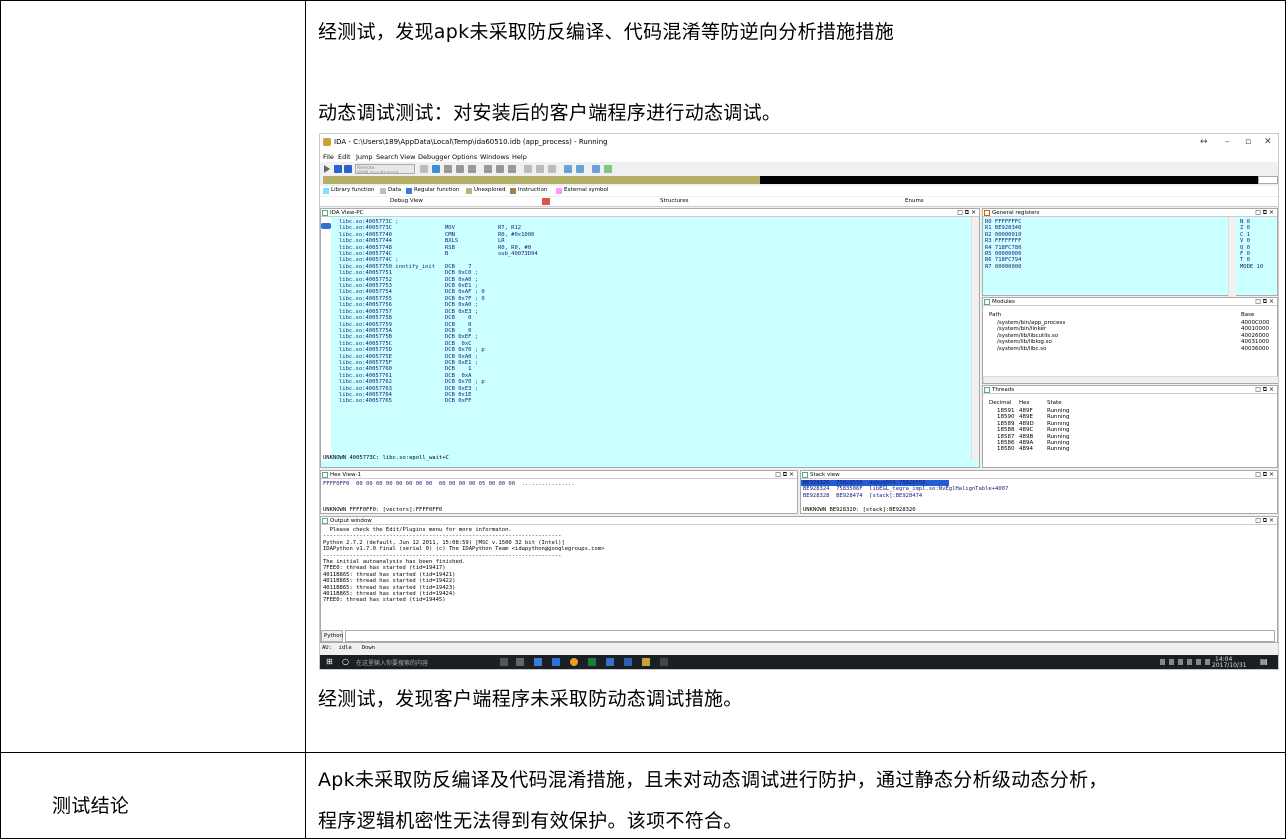 This screenshot has width=1286, height=839. I want to click on register-row: R6 718FC794, so click(1003, 260).